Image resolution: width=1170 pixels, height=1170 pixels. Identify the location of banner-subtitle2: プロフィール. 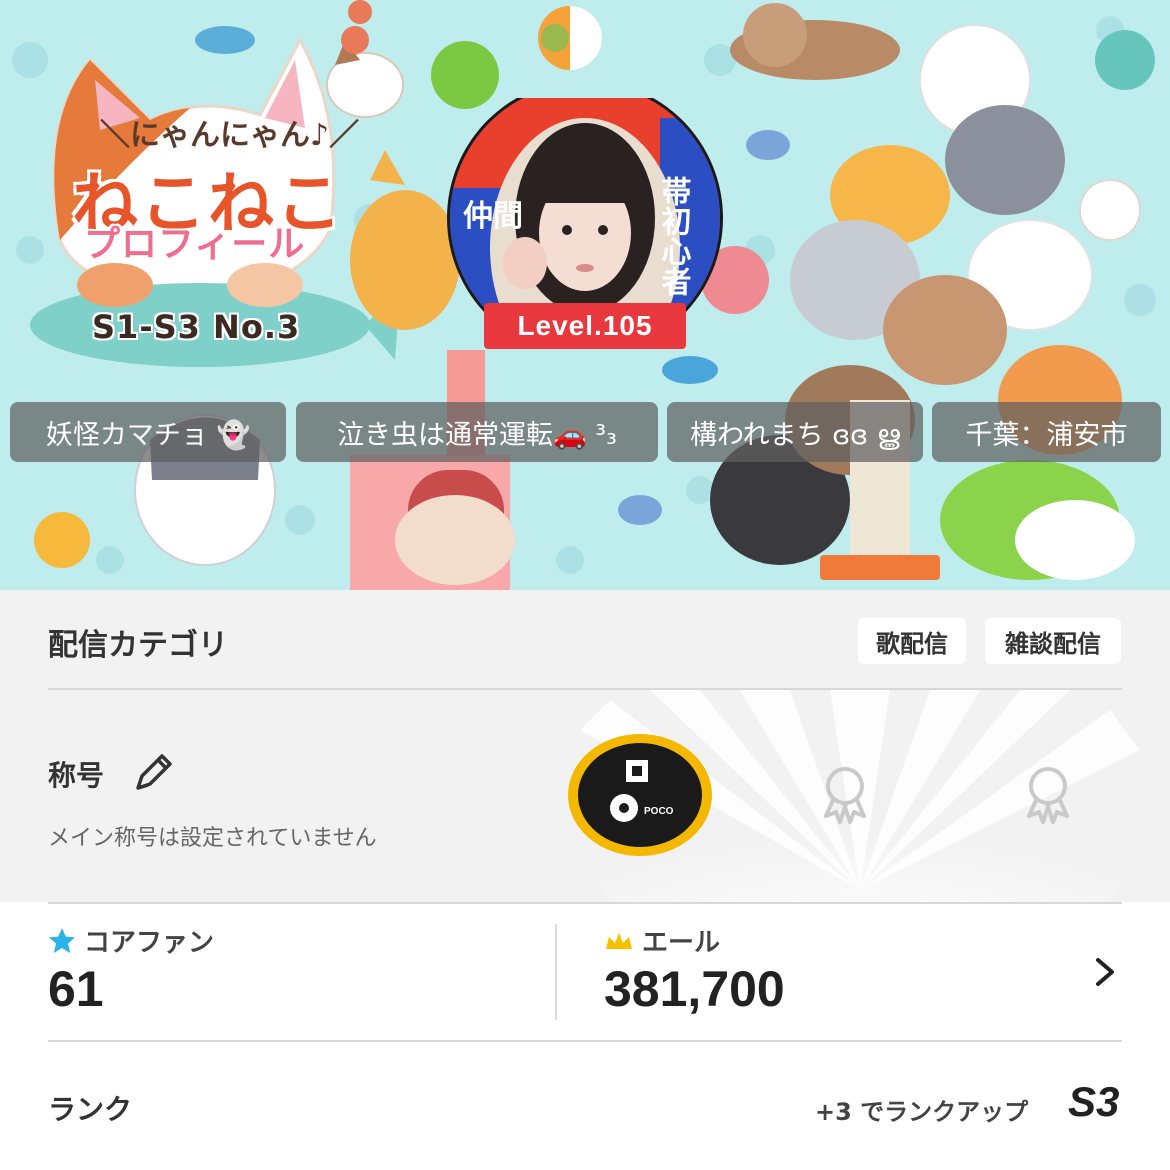
(195, 244).